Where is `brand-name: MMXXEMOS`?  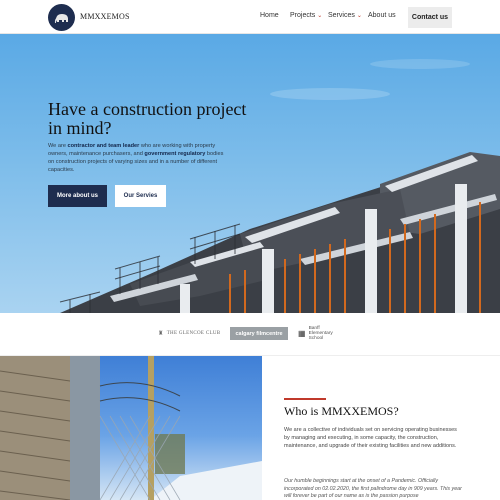
brand-name: MMXXEMOS is located at coordinates (105, 16).